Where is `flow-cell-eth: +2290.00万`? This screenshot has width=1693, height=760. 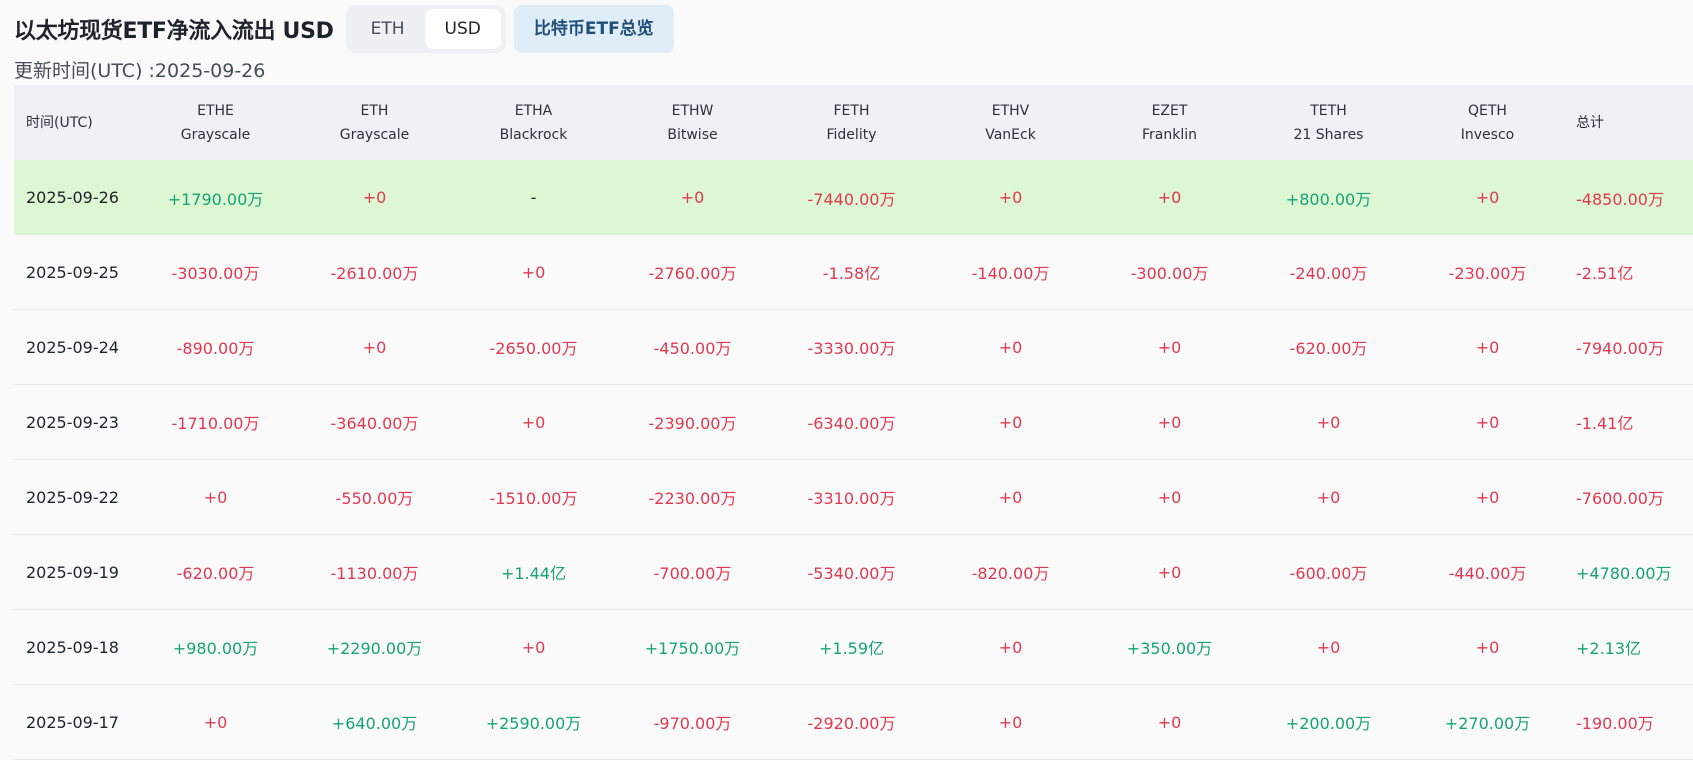
flow-cell-eth: +2290.00万 is located at coordinates (374, 648).